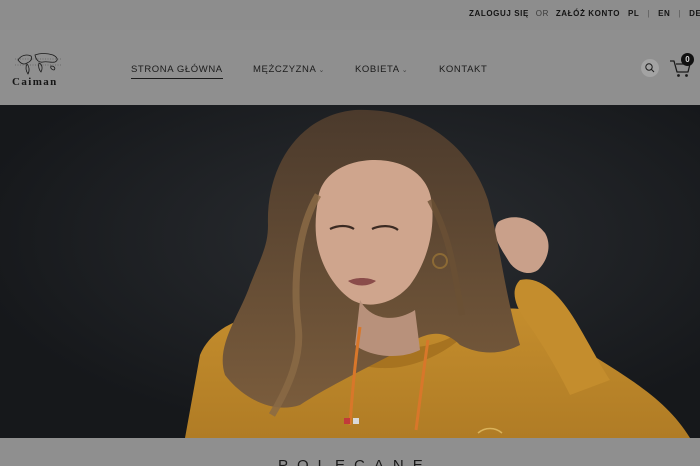 Image resolution: width=700 pixels, height=466 pixels. What do you see at coordinates (377, 69) in the screenshot?
I see `nav-label: KOBIETA` at bounding box center [377, 69].